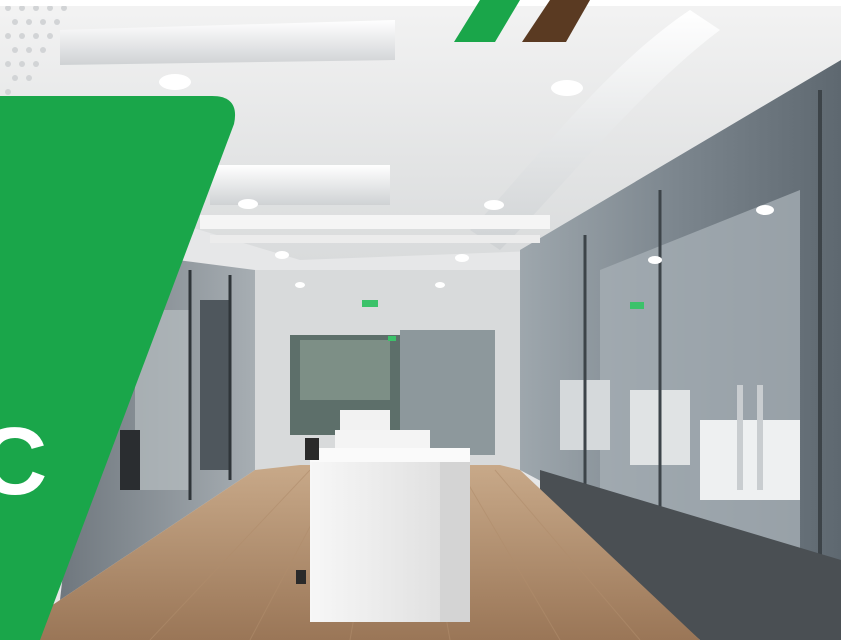 The image size is (841, 640). I want to click on banner-text: C, so click(24, 461).